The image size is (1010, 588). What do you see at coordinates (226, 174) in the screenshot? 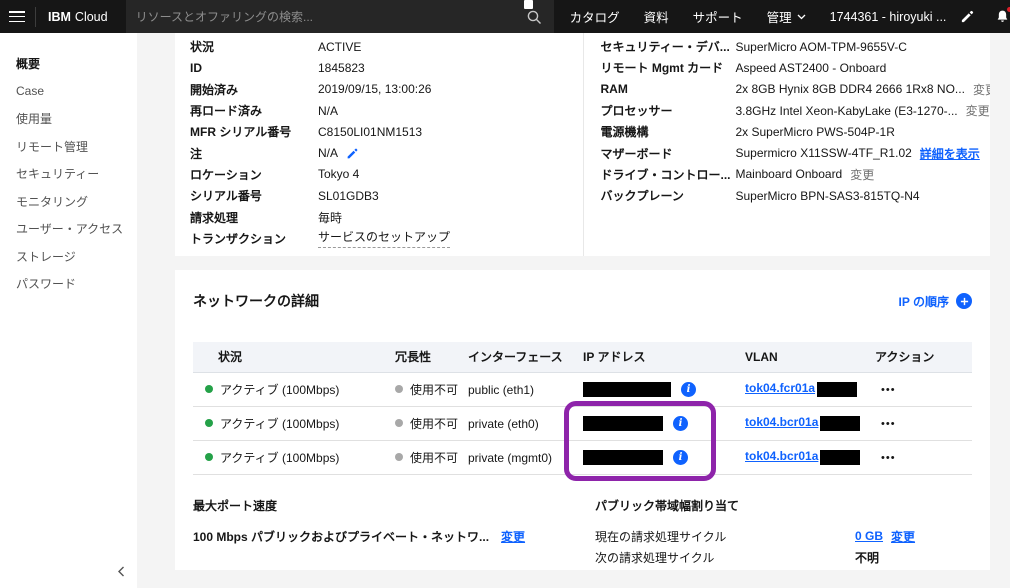
I see `detail-label: ロケーション` at bounding box center [226, 174].